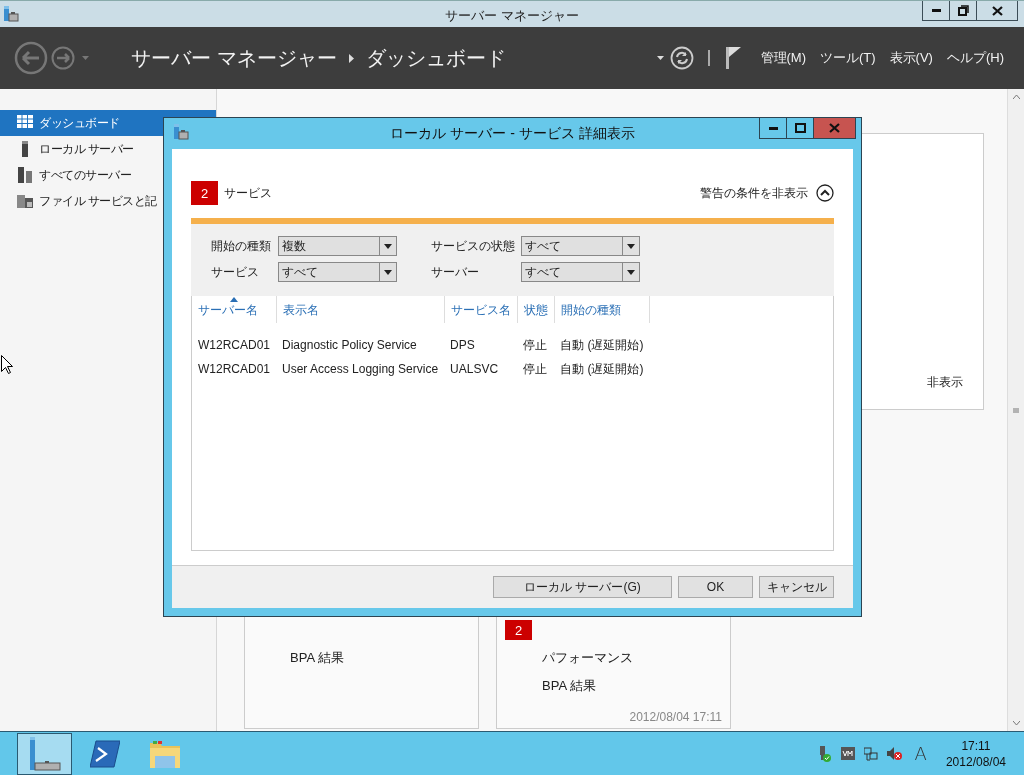 The image size is (1024, 775). What do you see at coordinates (512, 16) in the screenshot?
I see `window-title: サーバー マネージャー` at bounding box center [512, 16].